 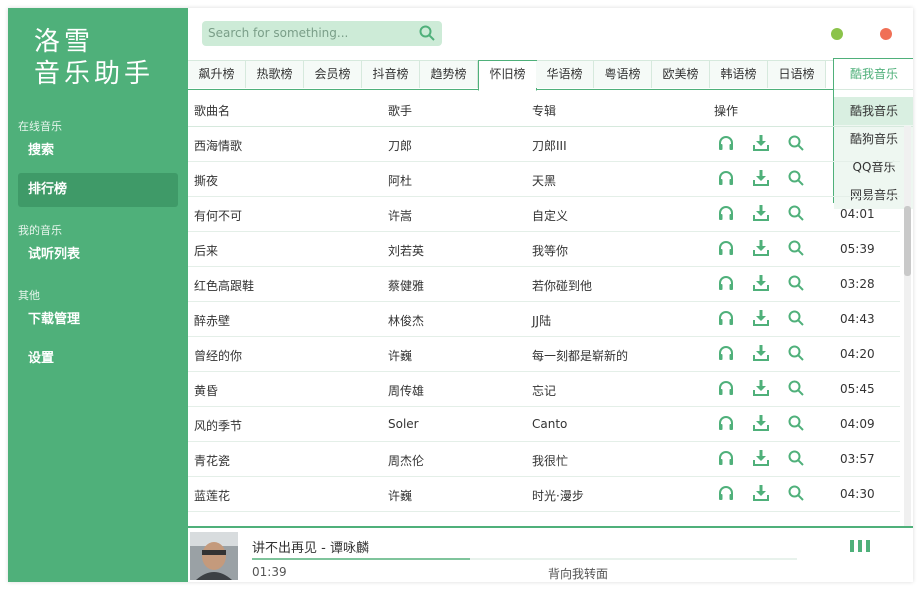 What do you see at coordinates (726, 111) in the screenshot?
I see `header-ops: 操作` at bounding box center [726, 111].